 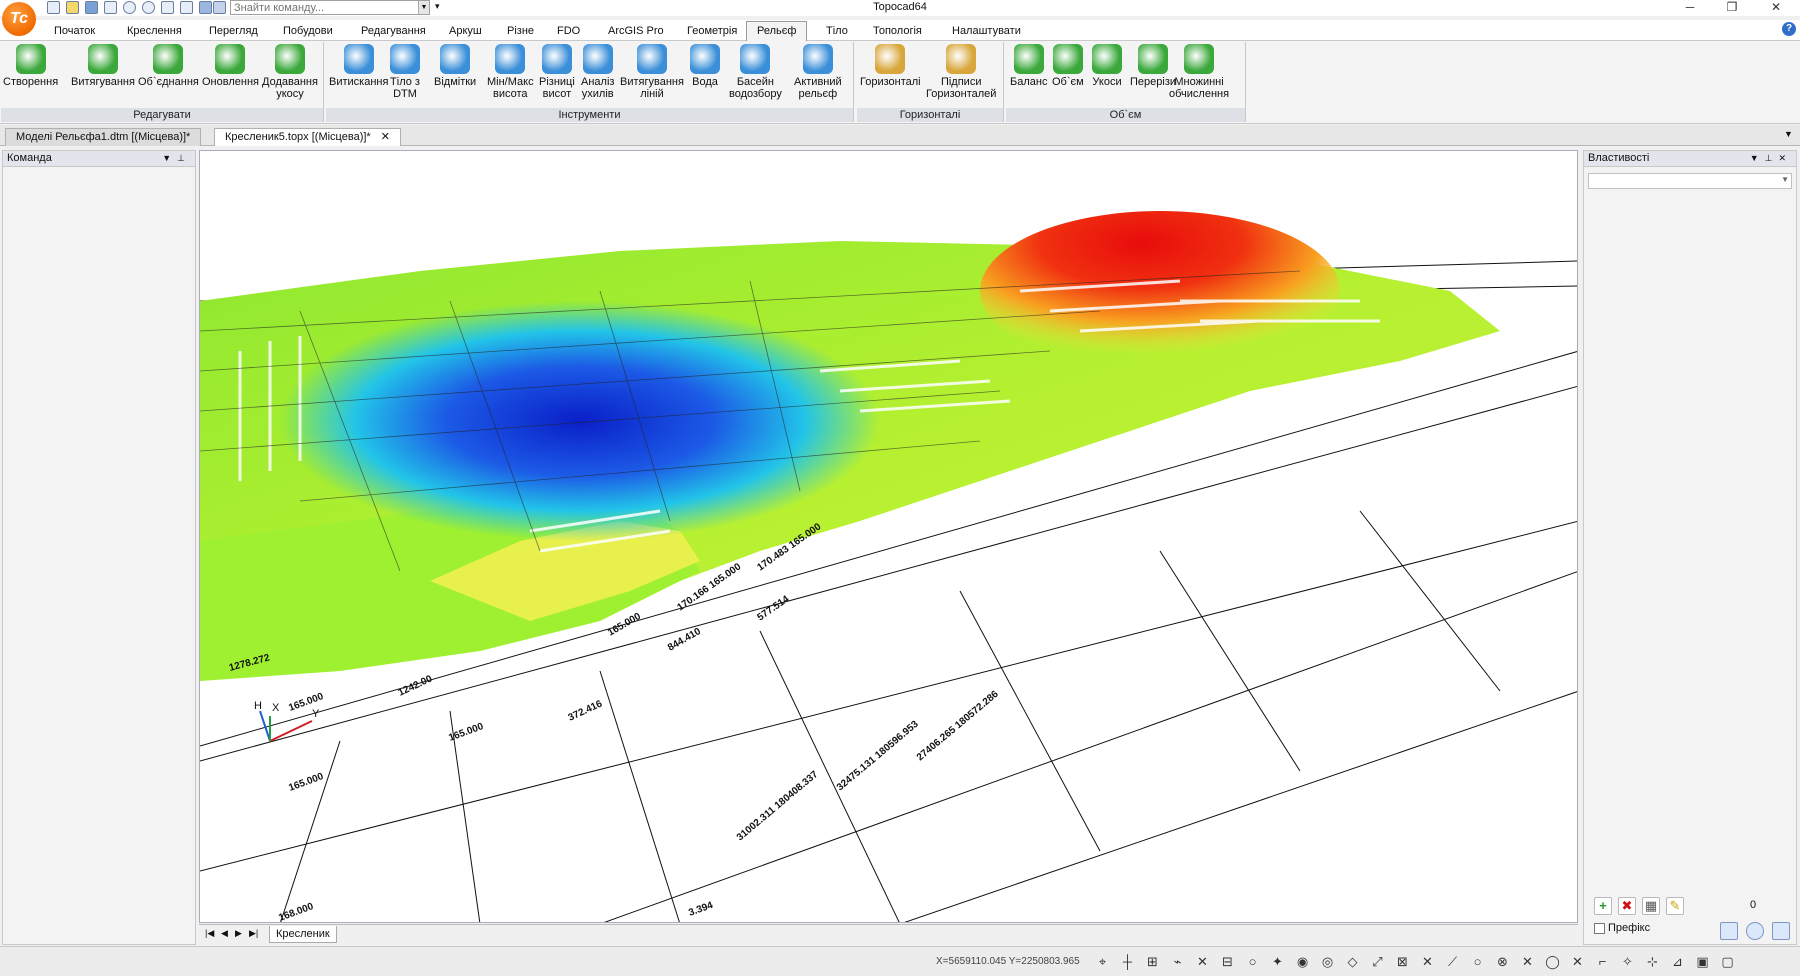 I want to click on ribbon-button-2-9: Басейн водозбору, so click(x=755, y=72).